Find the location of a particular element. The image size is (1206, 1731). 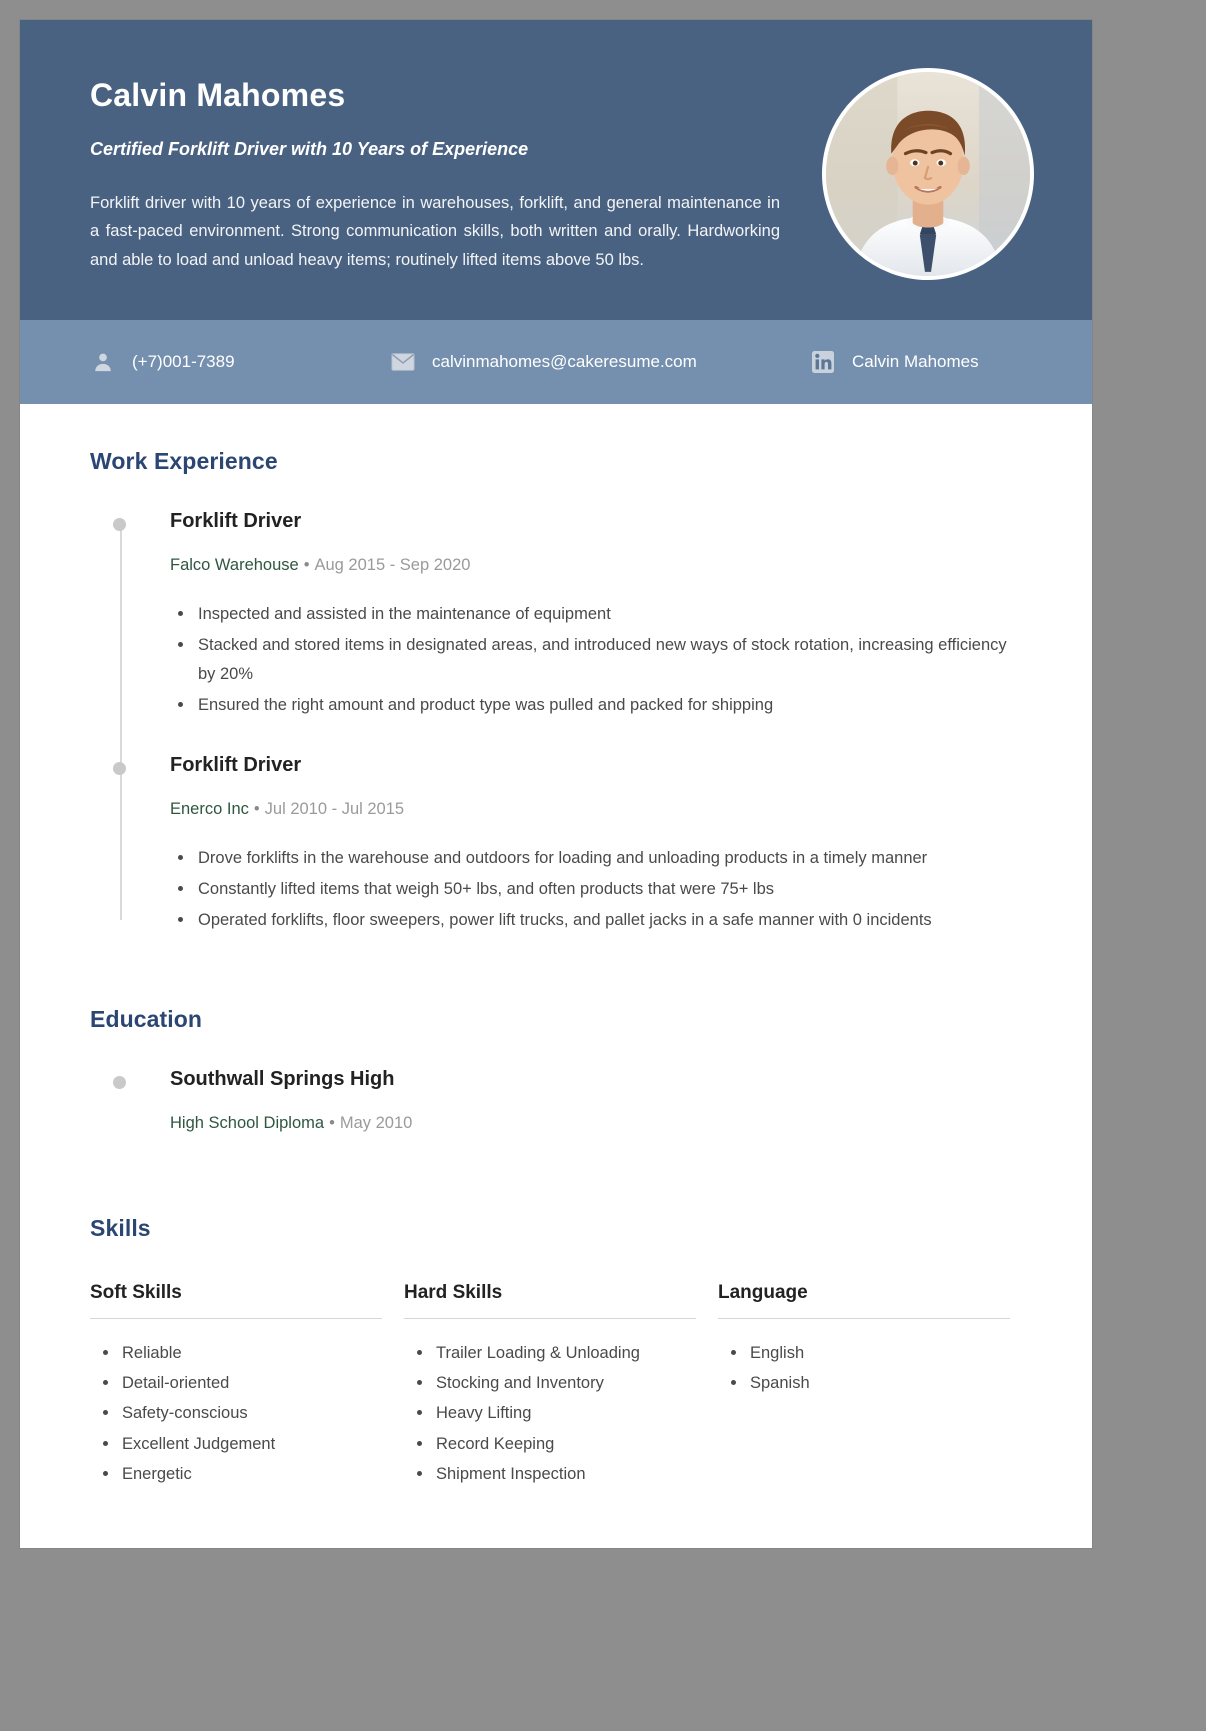

skill-item: Detail-oriented is located at coordinates (242, 1383).